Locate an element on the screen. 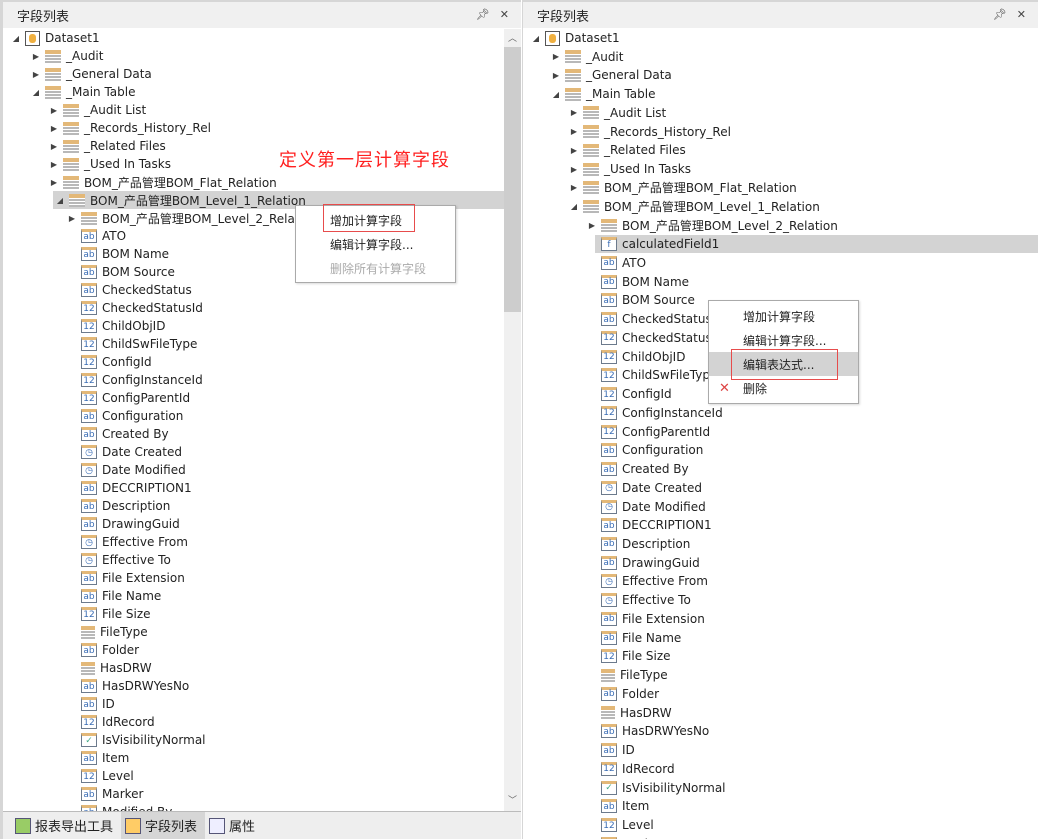 The height and width of the screenshot is (839, 1038). vertical-scrollbar: ︿ ﹀ is located at coordinates (512, 420).